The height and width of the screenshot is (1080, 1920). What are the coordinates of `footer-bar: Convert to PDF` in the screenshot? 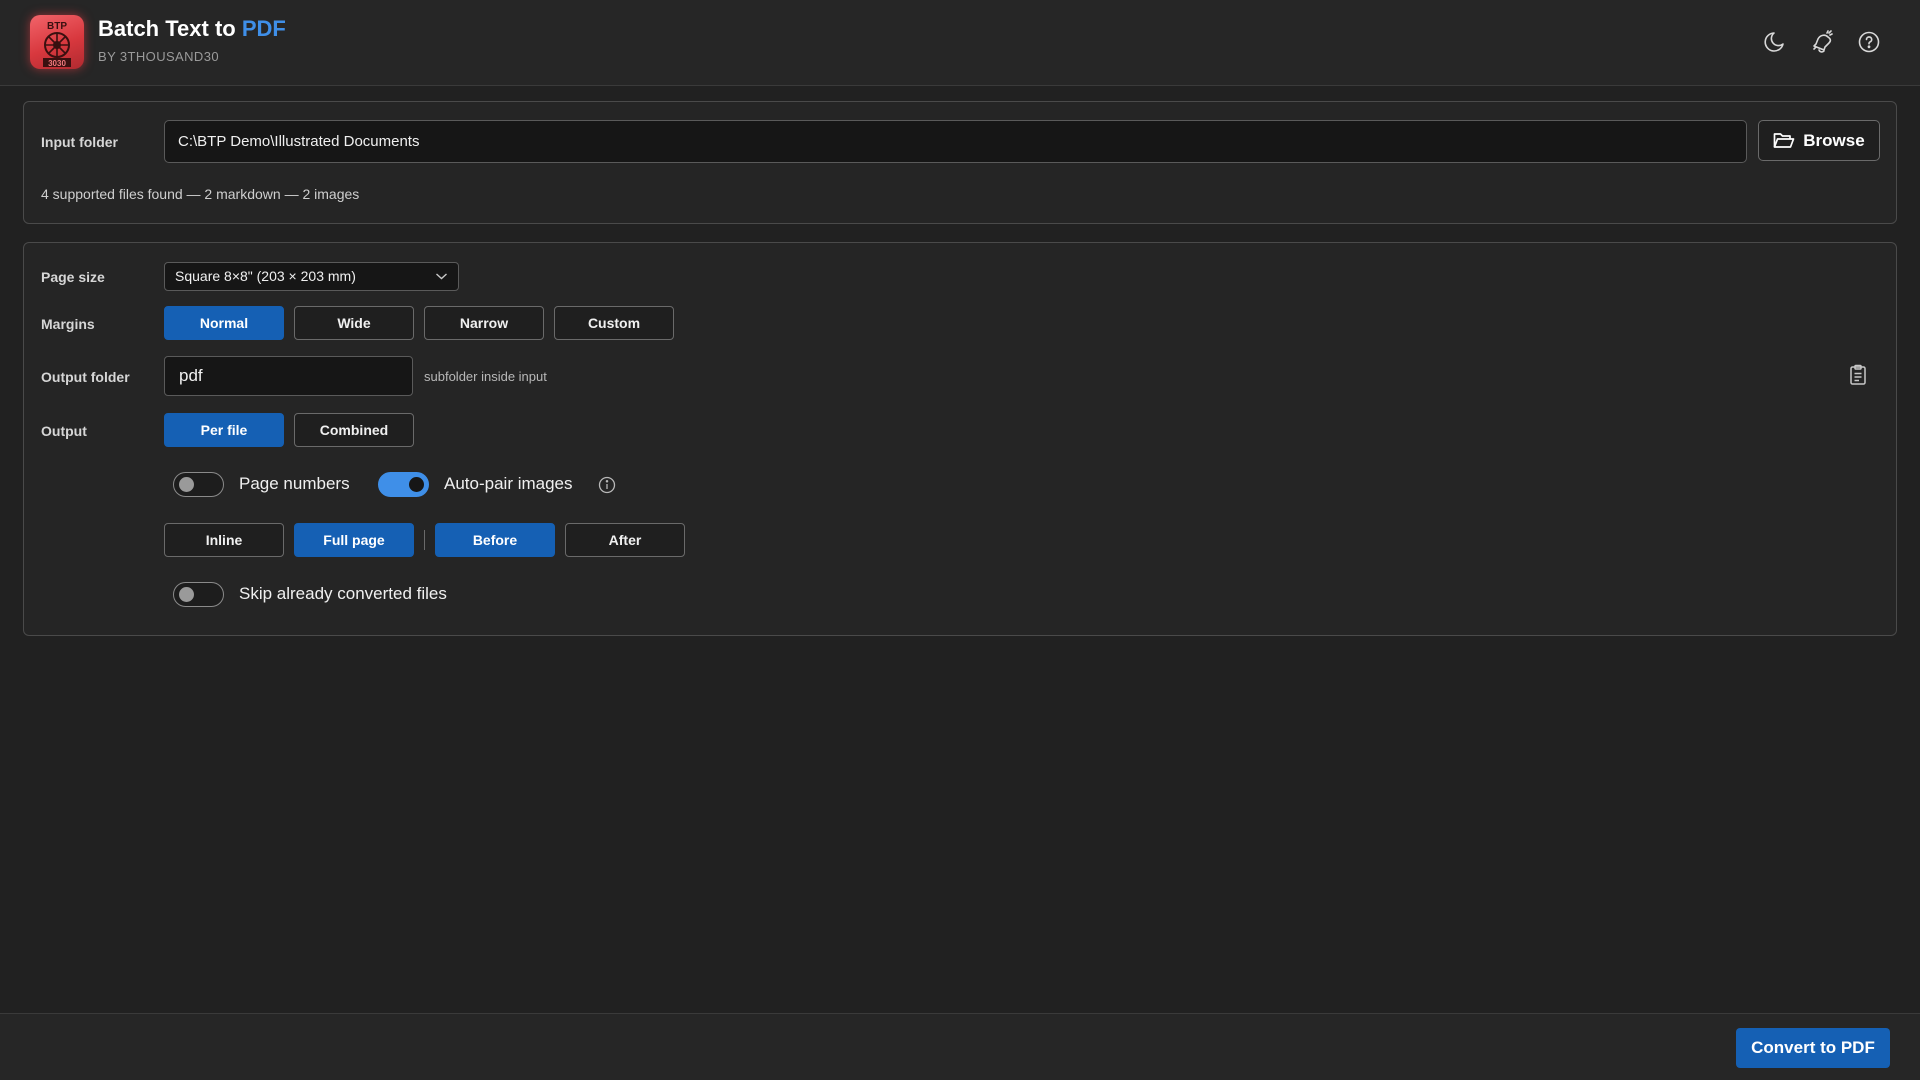 It's located at (960, 1046).